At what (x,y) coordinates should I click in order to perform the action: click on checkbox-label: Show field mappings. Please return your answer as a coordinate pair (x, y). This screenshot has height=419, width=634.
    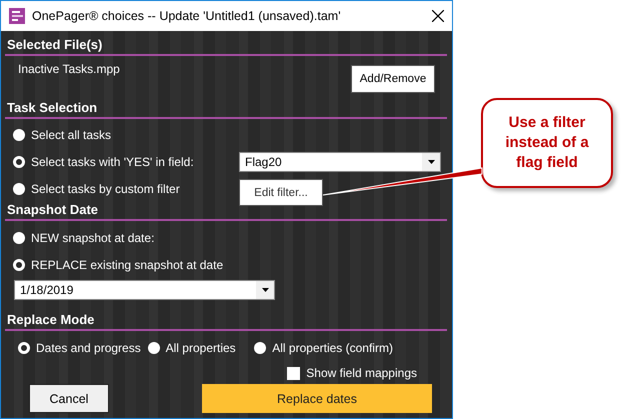
    Looking at the image, I should click on (361, 373).